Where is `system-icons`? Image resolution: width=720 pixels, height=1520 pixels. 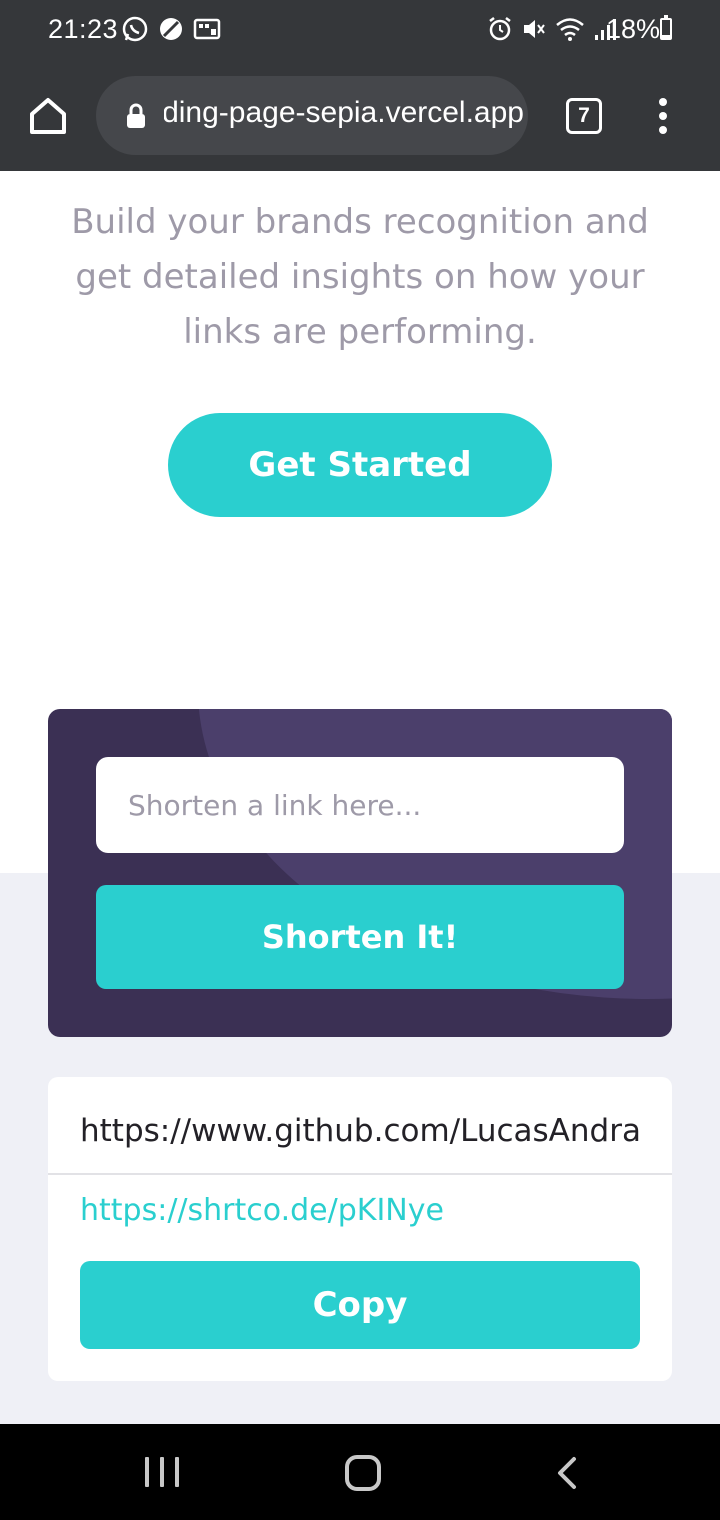 system-icons is located at coordinates (552, 29).